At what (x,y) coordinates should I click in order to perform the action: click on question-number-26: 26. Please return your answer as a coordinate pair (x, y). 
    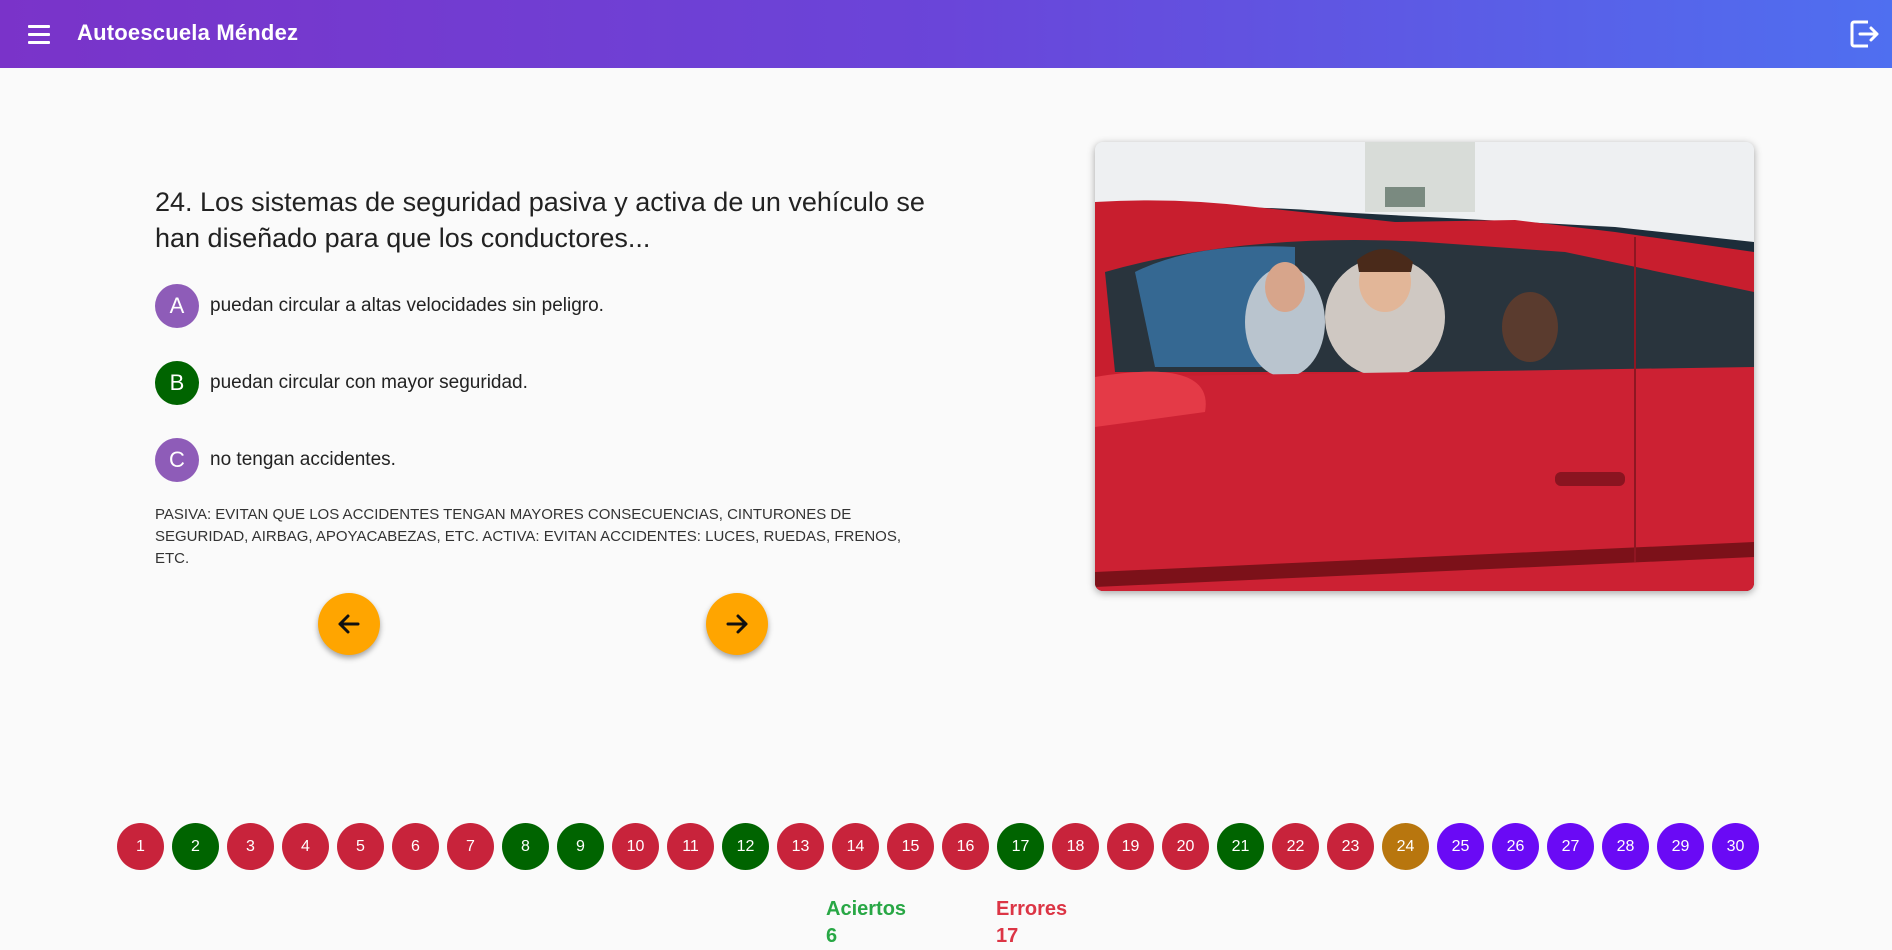
    Looking at the image, I should click on (1515, 846).